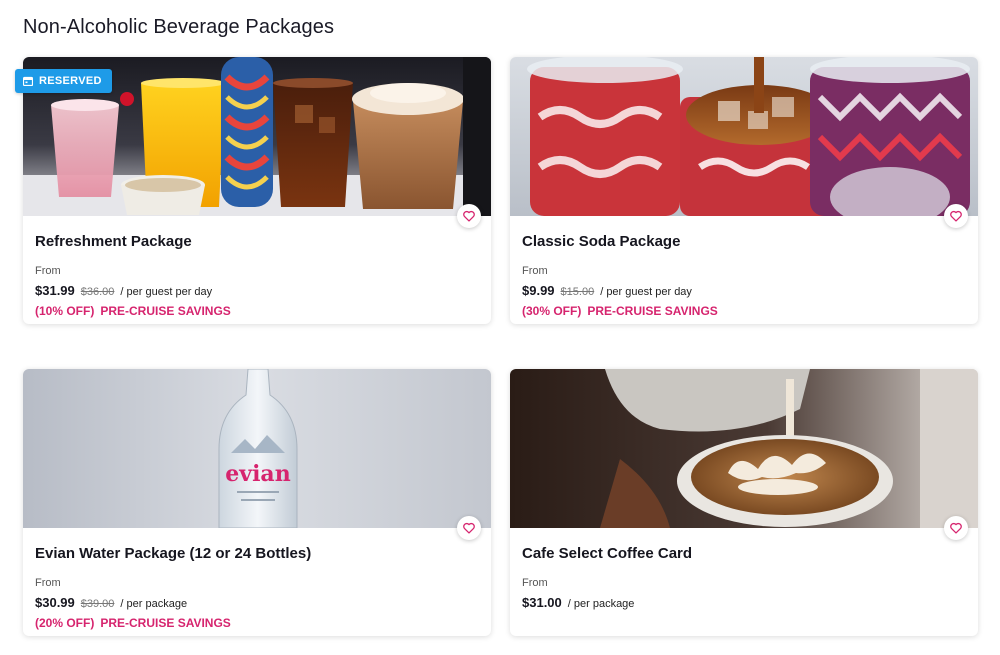 This screenshot has height=655, width=1000. I want to click on evian-bottle-label: evian, so click(257, 474).